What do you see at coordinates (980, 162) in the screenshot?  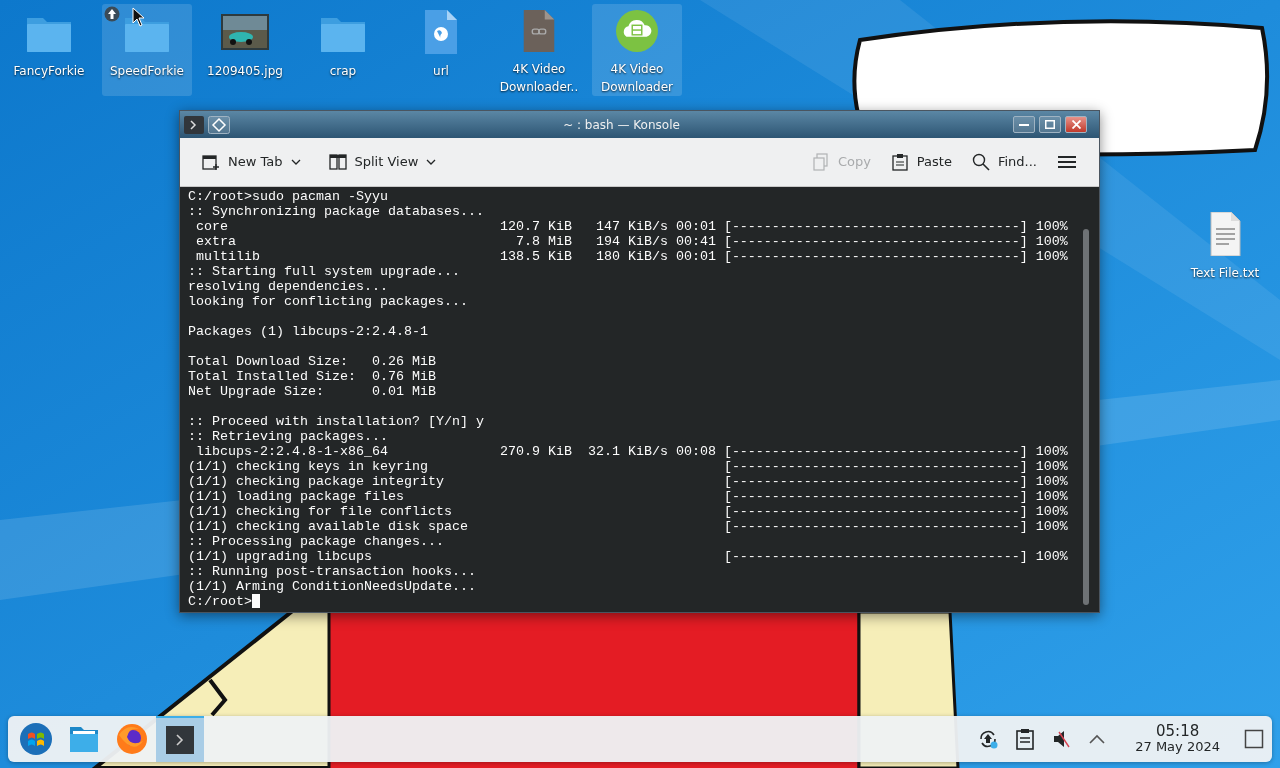 I see `search-icon` at bounding box center [980, 162].